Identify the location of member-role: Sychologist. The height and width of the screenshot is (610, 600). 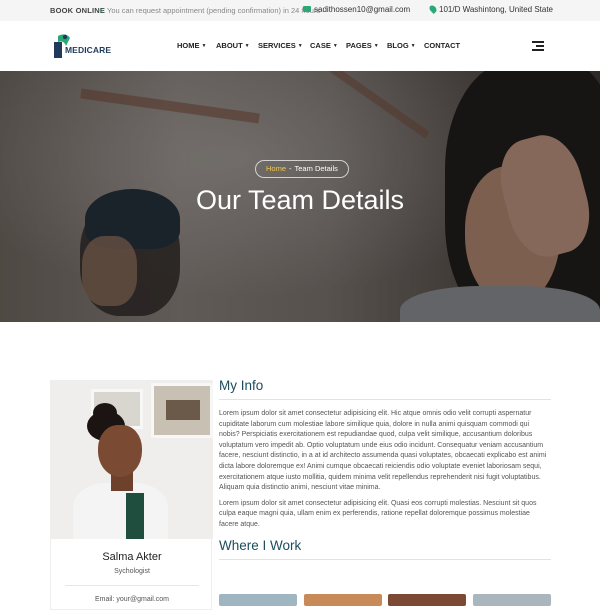
(132, 571).